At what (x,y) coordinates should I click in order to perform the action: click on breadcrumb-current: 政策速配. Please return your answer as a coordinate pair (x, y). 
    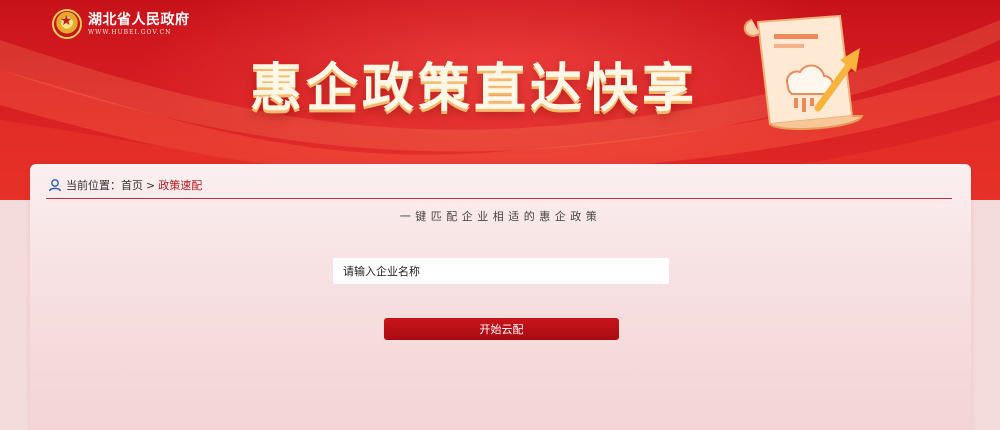
    Looking at the image, I should click on (180, 185).